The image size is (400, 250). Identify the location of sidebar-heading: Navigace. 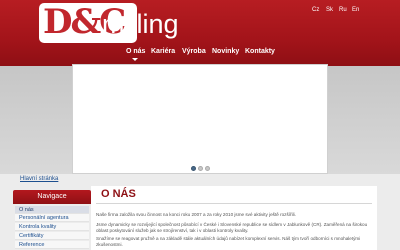
(52, 197).